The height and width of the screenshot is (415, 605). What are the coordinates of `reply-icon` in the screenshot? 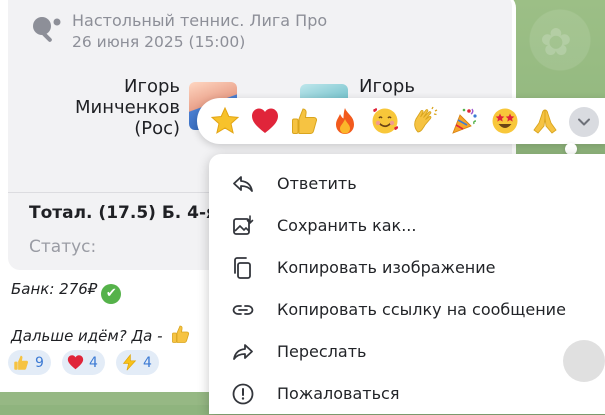 It's located at (243, 184).